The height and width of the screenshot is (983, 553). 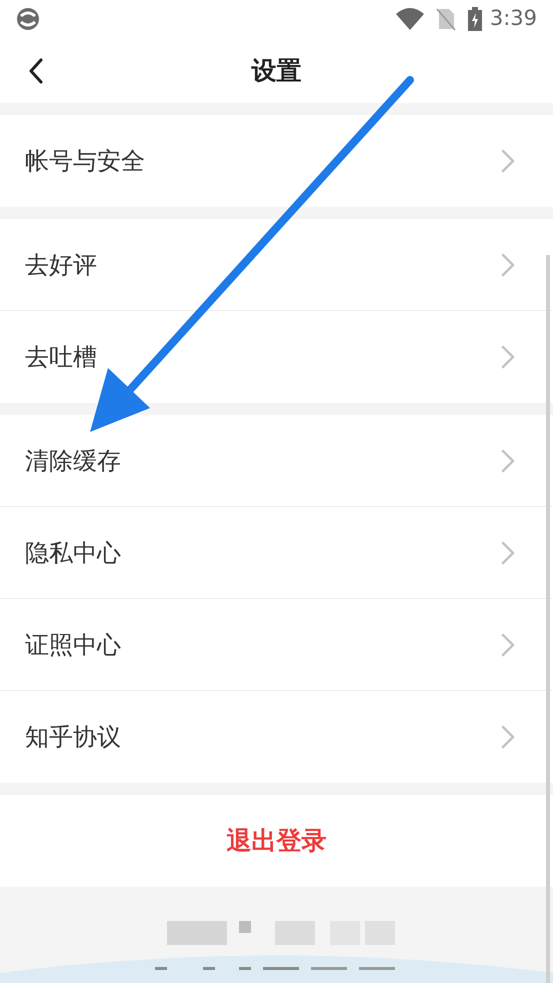 I want to click on status-time: 3:39, so click(x=513, y=18).